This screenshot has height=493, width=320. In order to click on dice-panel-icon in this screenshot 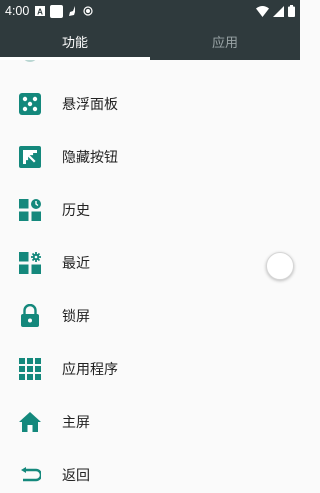, I will do `click(30, 104)`.